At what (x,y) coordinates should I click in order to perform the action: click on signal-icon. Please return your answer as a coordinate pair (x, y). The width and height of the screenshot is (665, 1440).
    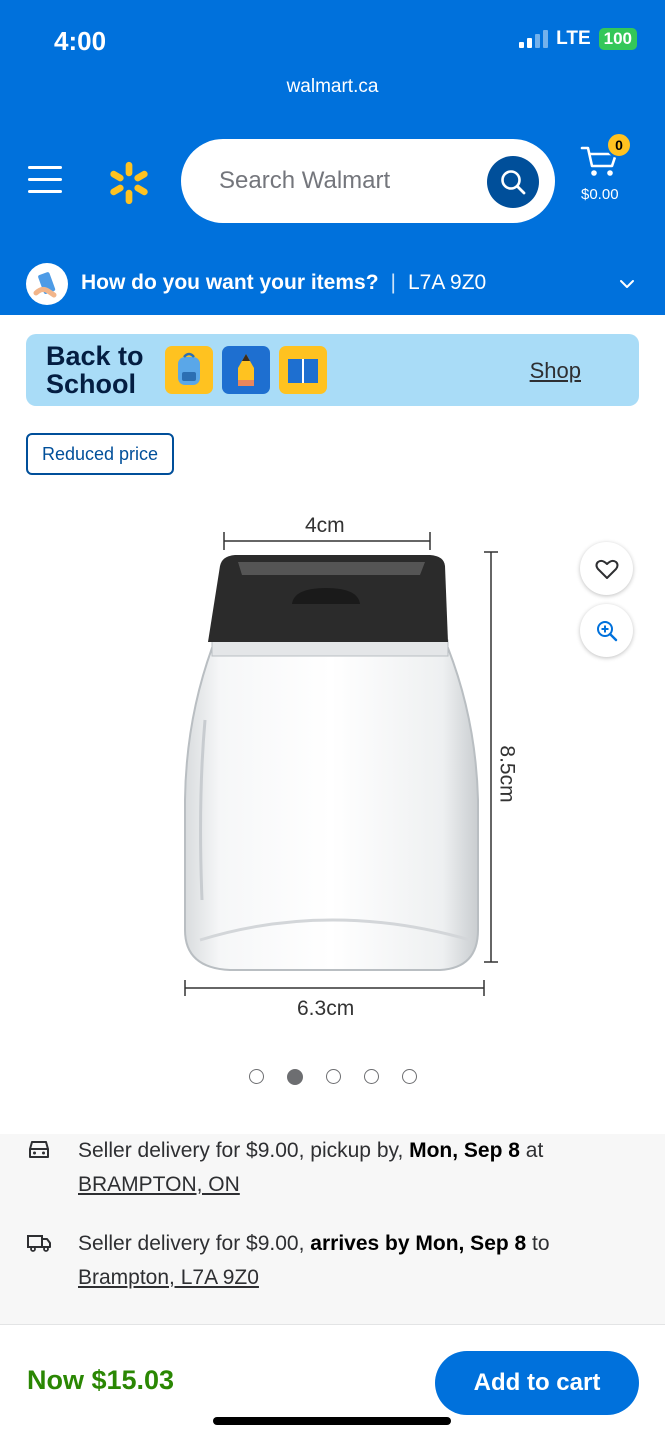
    Looking at the image, I should click on (534, 39).